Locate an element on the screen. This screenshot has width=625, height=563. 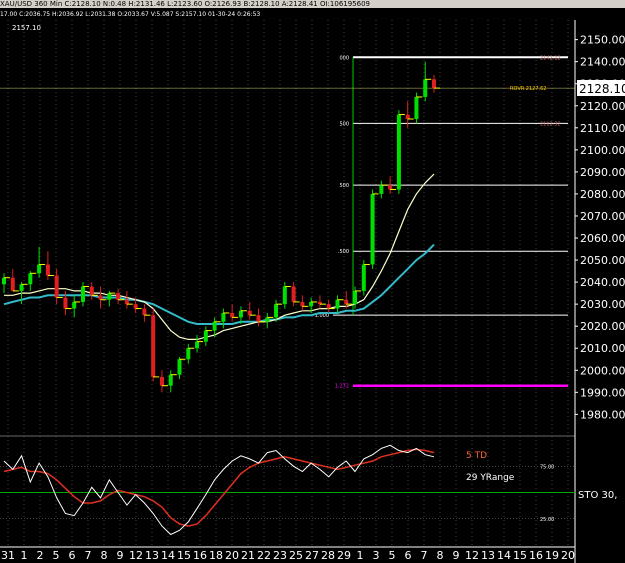
date-tick-label: 23 is located at coordinates (280, 555).